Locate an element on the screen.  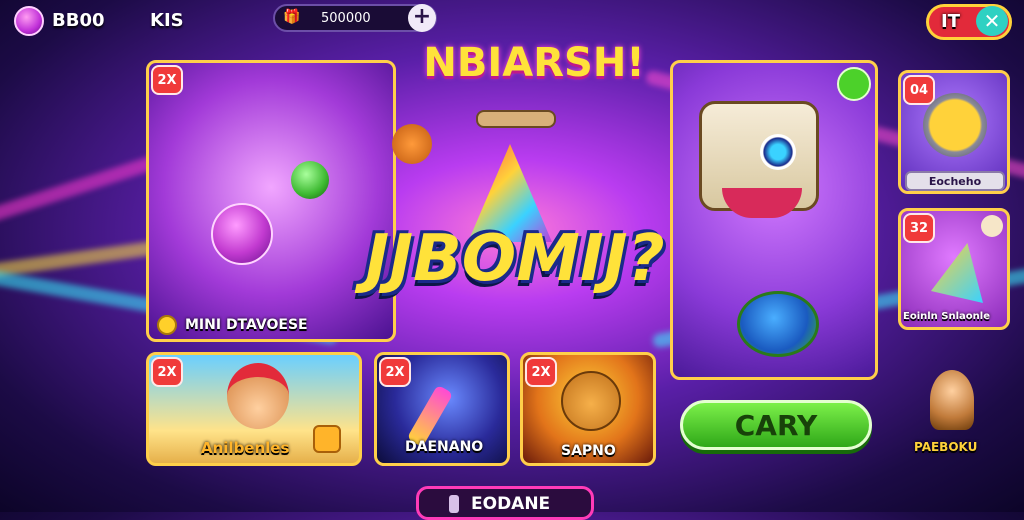
game-card-1: 2X Anilbenles is located at coordinates (254, 409).